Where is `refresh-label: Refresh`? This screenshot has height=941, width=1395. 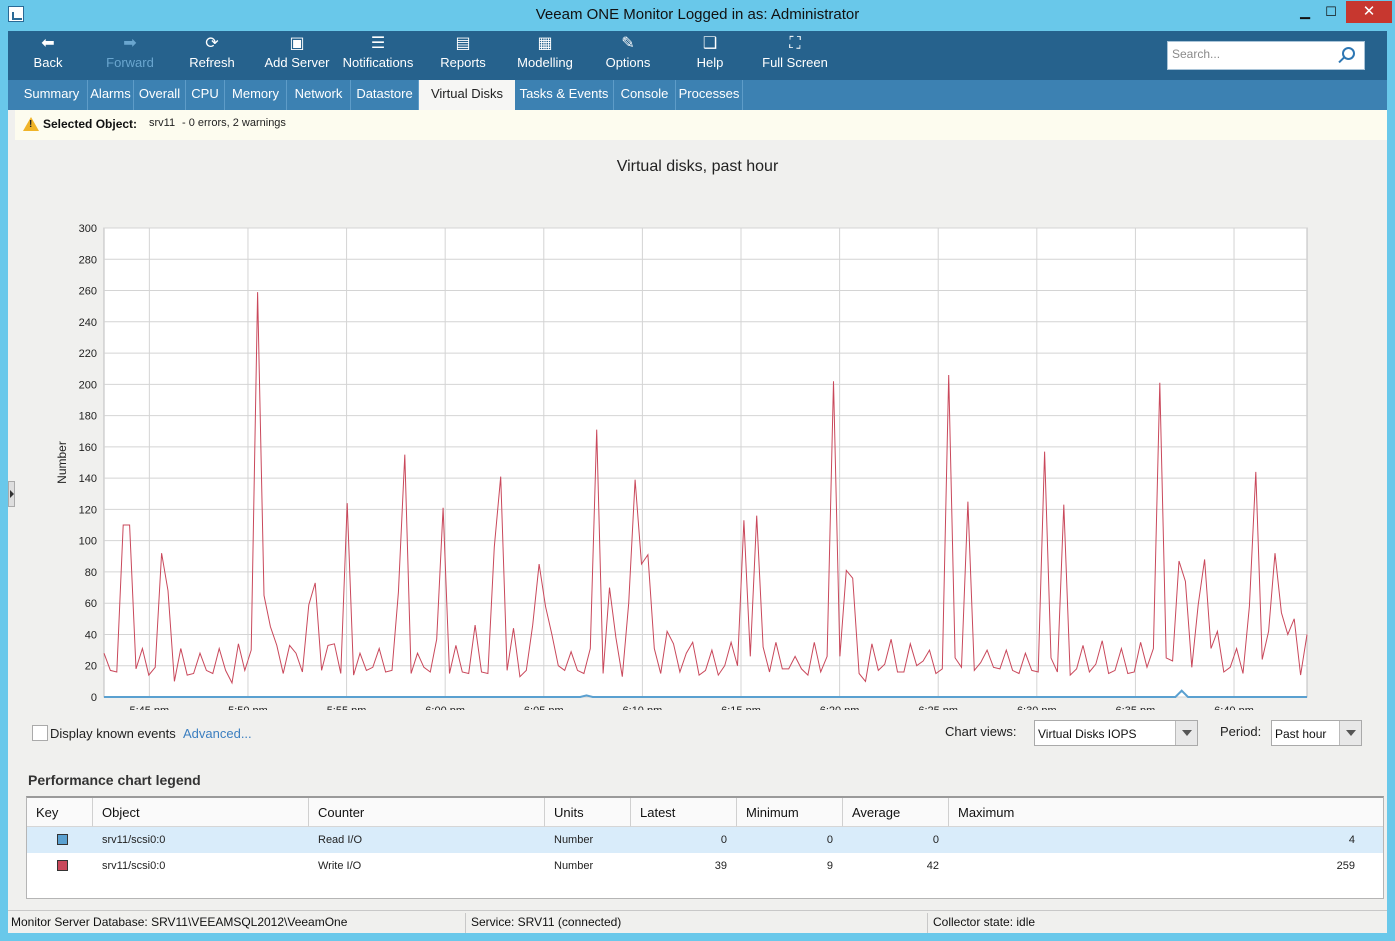 refresh-label: Refresh is located at coordinates (212, 62).